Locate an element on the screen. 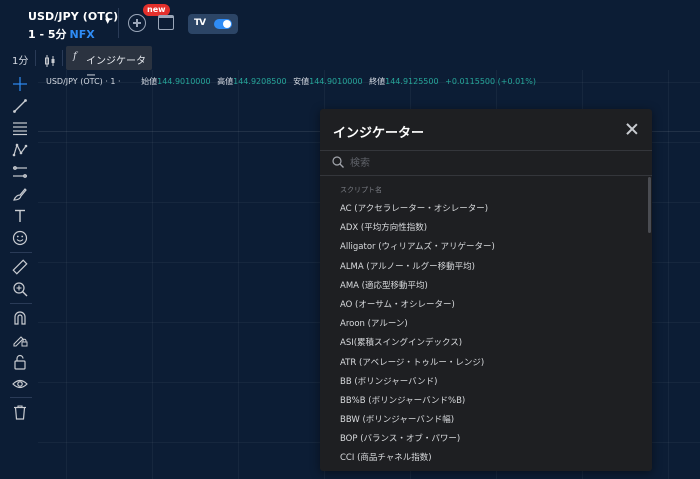 Image resolution: width=700 pixels, height=479 pixels. eye-icon is located at coordinates (20, 384).